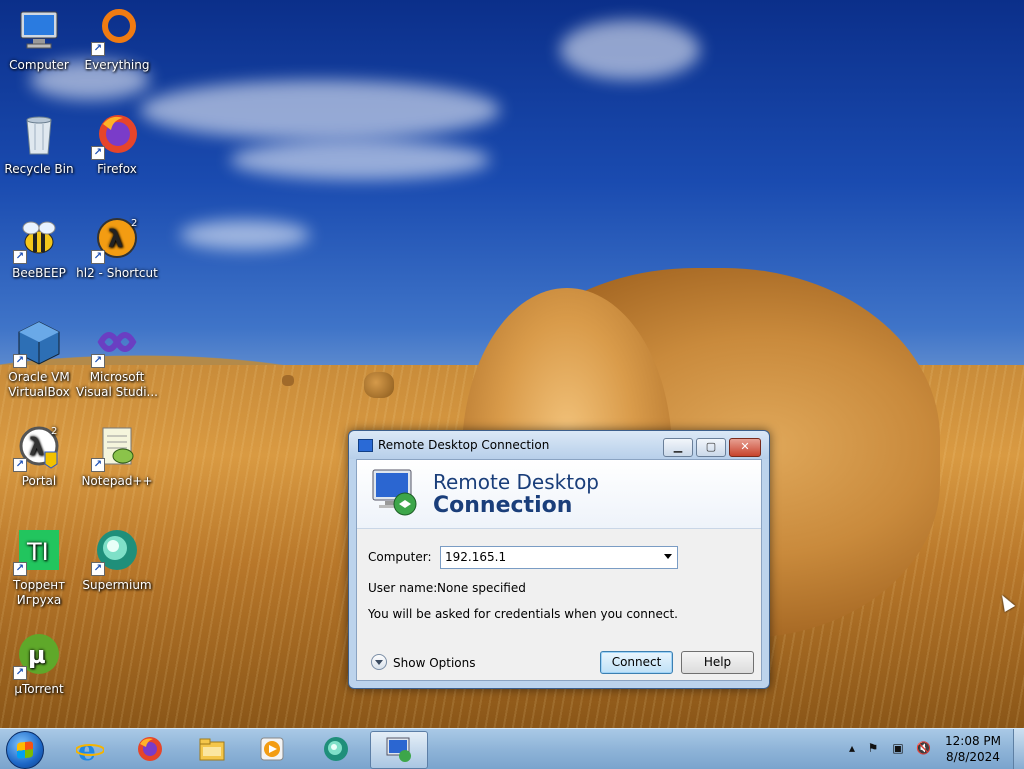 The image size is (1024, 769). I want to click on maximize-button: ▢, so click(711, 447).